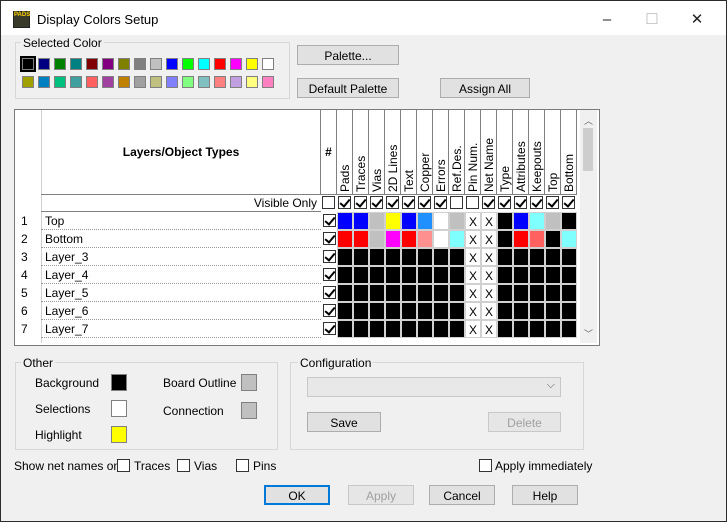  What do you see at coordinates (485, 88) in the screenshot?
I see `assign-all-button: Assign All` at bounding box center [485, 88].